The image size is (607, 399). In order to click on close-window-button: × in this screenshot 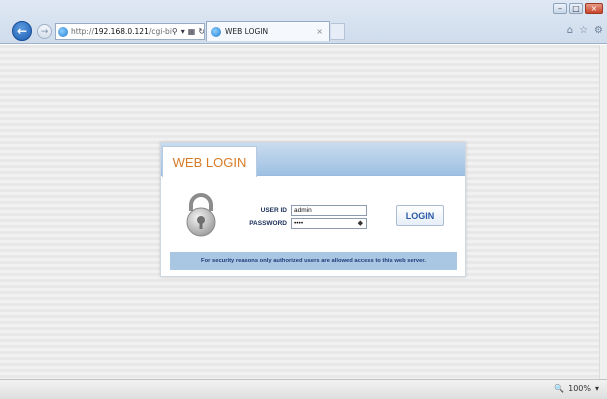, I will do `click(594, 8)`.